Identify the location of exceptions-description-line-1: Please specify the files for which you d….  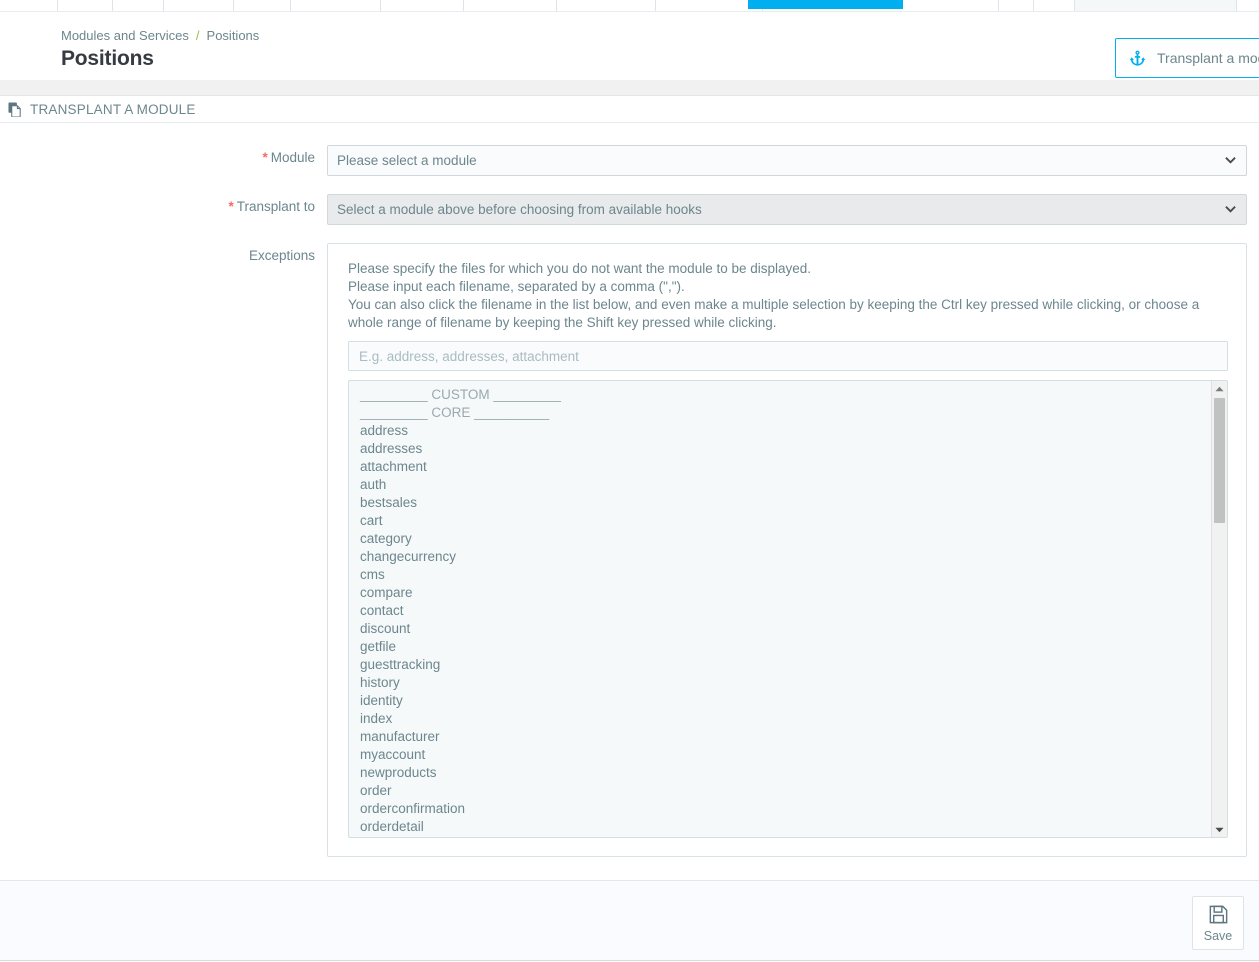
(580, 268).